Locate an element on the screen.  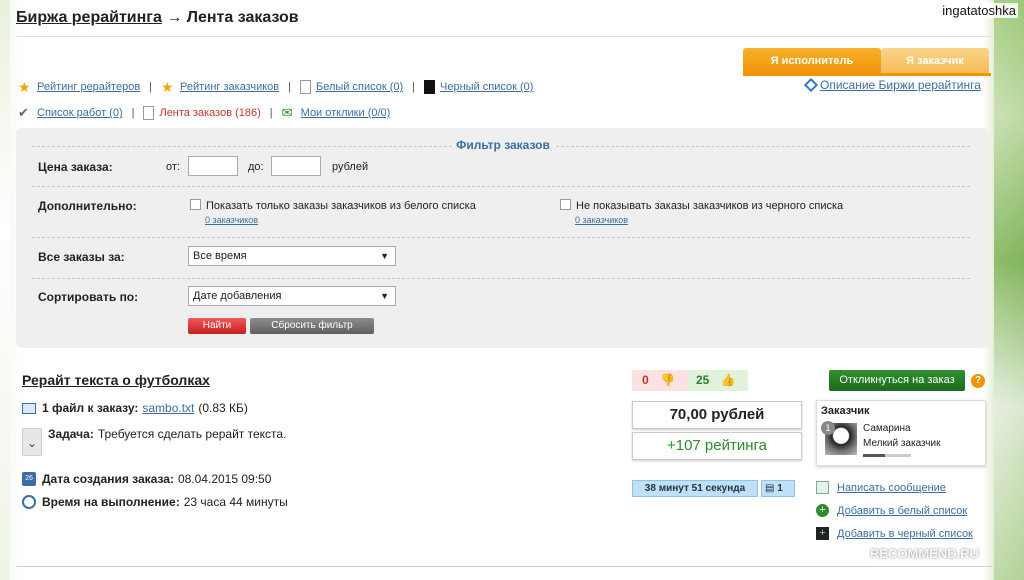
action-write-message: Написать сообщение is located at coordinates (894, 487).